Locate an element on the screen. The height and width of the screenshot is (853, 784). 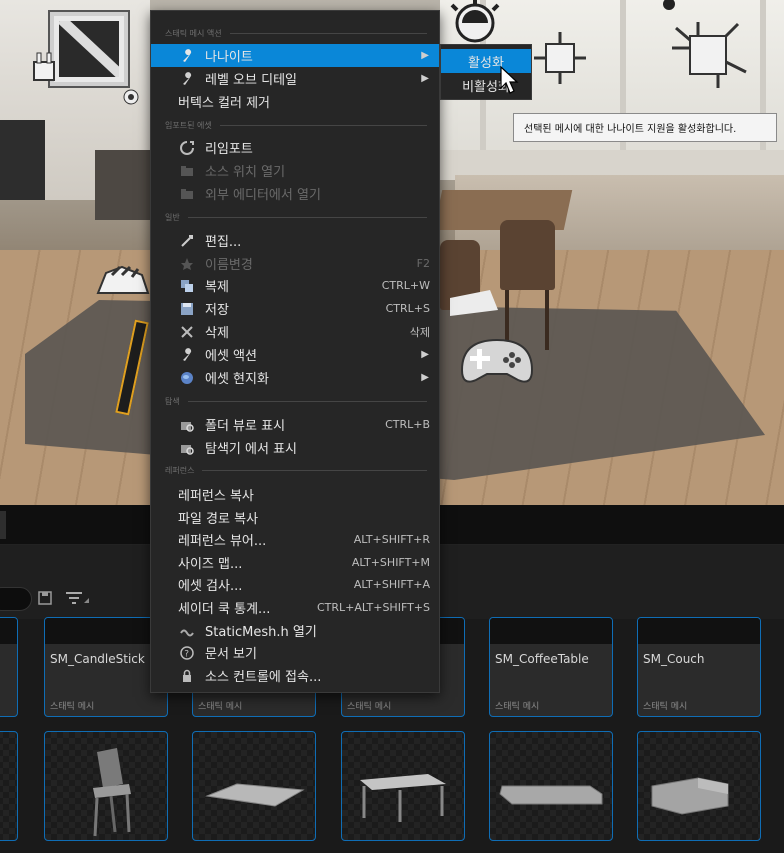
menu-item-label: 탐색기 에서 표시 is located at coordinates (251, 449).